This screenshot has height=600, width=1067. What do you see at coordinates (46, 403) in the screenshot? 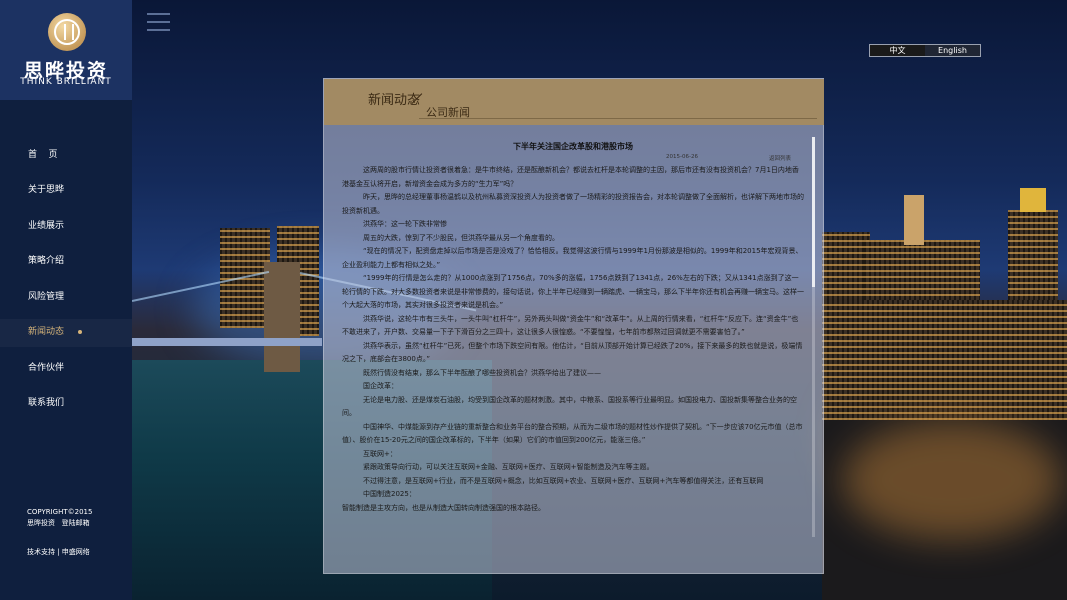
I see `nav-item-label: 联系我们` at bounding box center [46, 403].